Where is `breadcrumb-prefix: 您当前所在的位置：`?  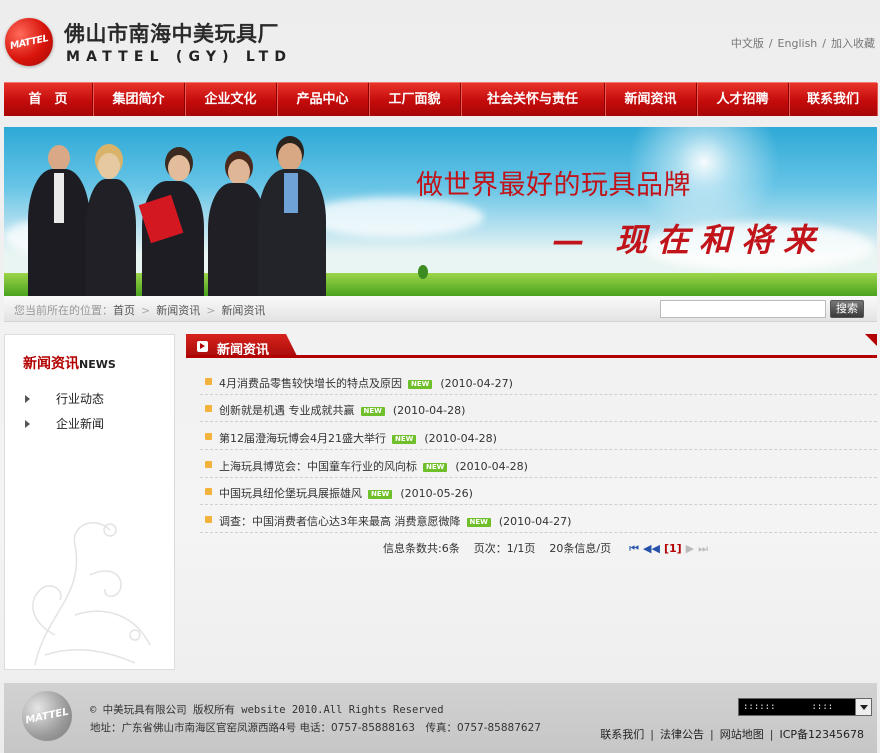
breadcrumb-prefix: 您当前所在的位置： is located at coordinates (63, 310).